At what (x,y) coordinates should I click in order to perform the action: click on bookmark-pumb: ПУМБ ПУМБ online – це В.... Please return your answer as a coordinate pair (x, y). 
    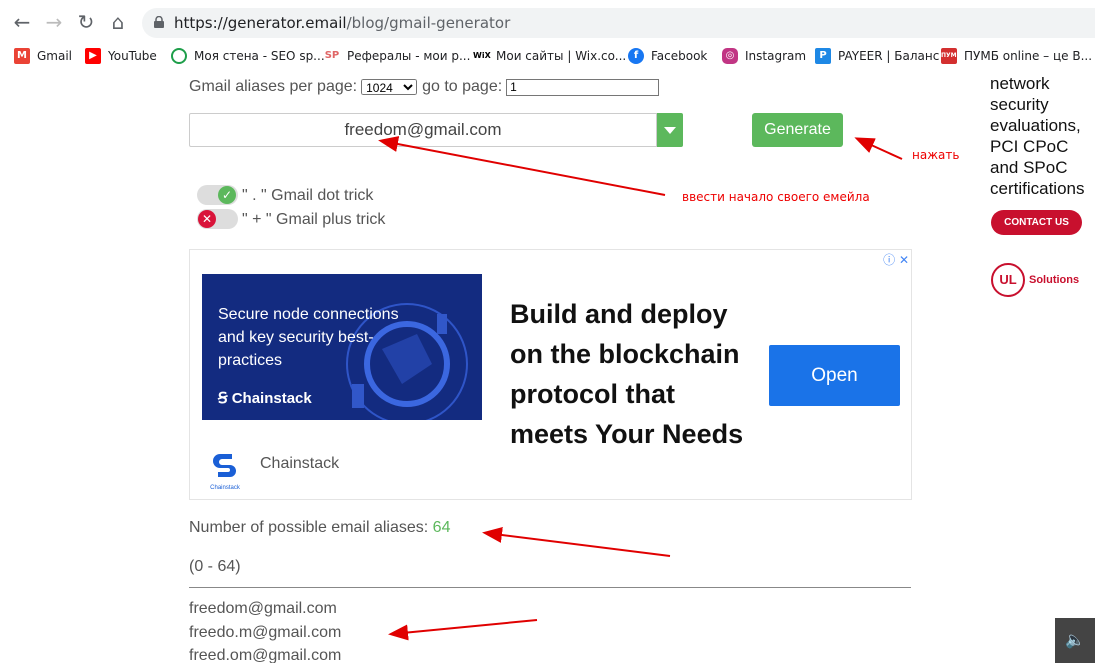
    Looking at the image, I should click on (1016, 56).